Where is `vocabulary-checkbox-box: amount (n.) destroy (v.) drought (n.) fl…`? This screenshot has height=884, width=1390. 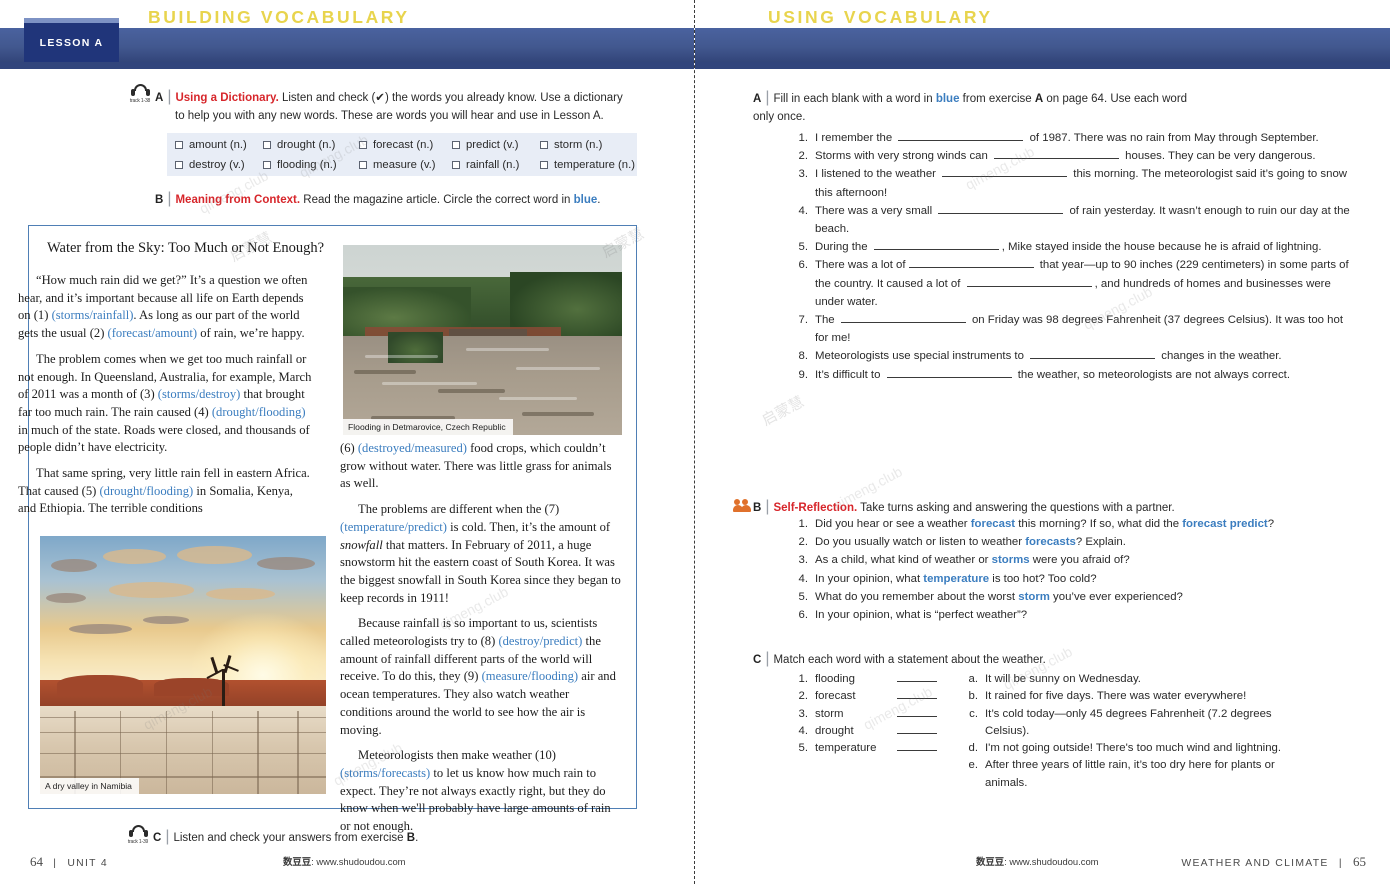 vocabulary-checkbox-box: amount (n.) destroy (v.) drought (n.) fl… is located at coordinates (402, 154).